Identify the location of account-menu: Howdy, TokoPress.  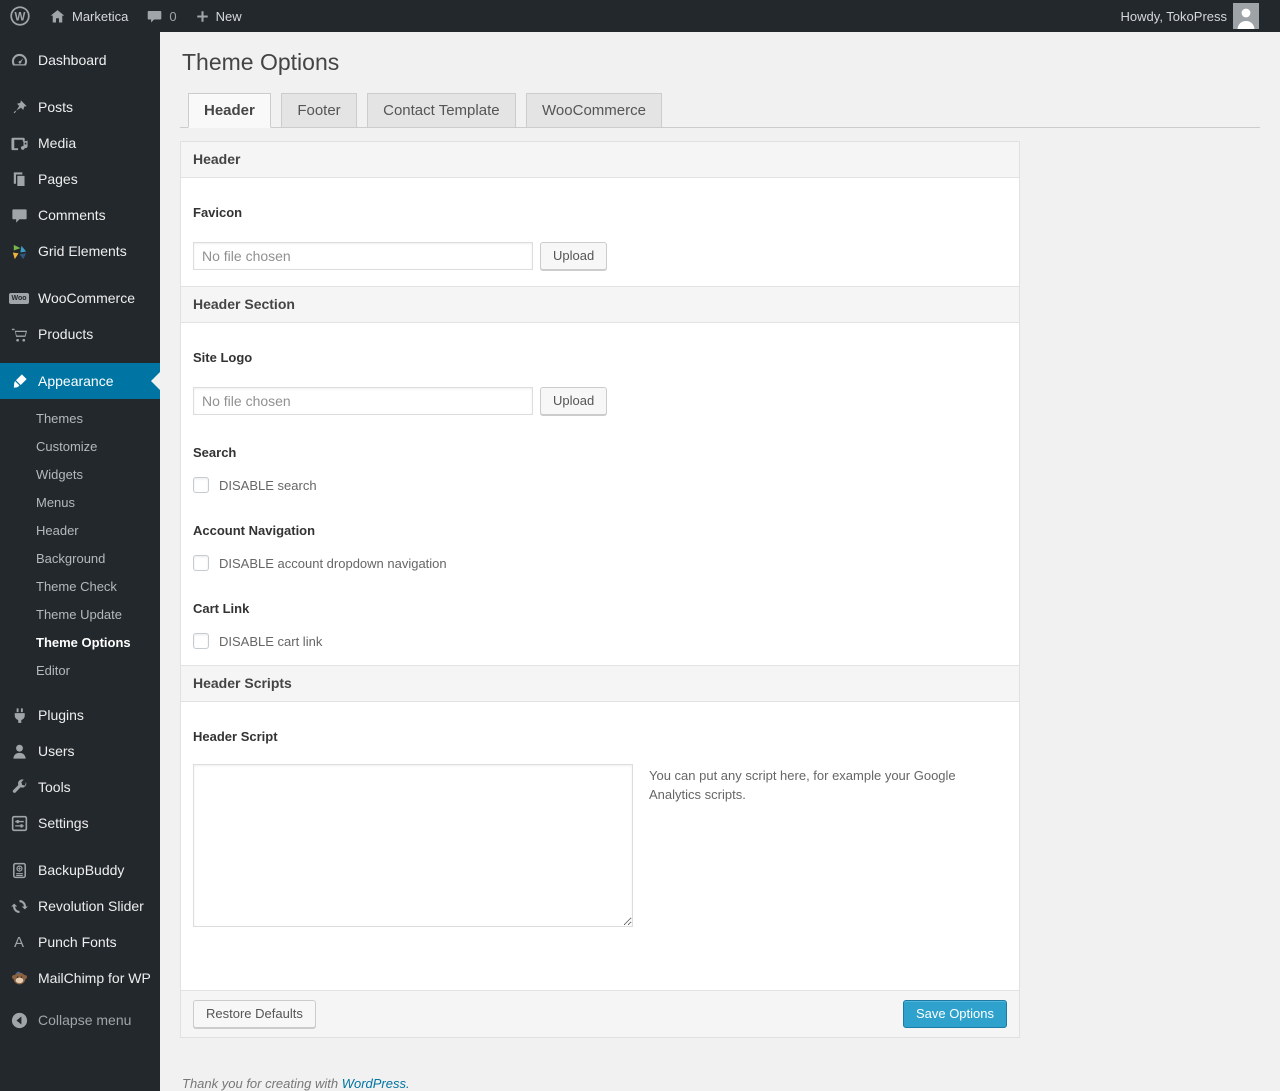
(1190, 16).